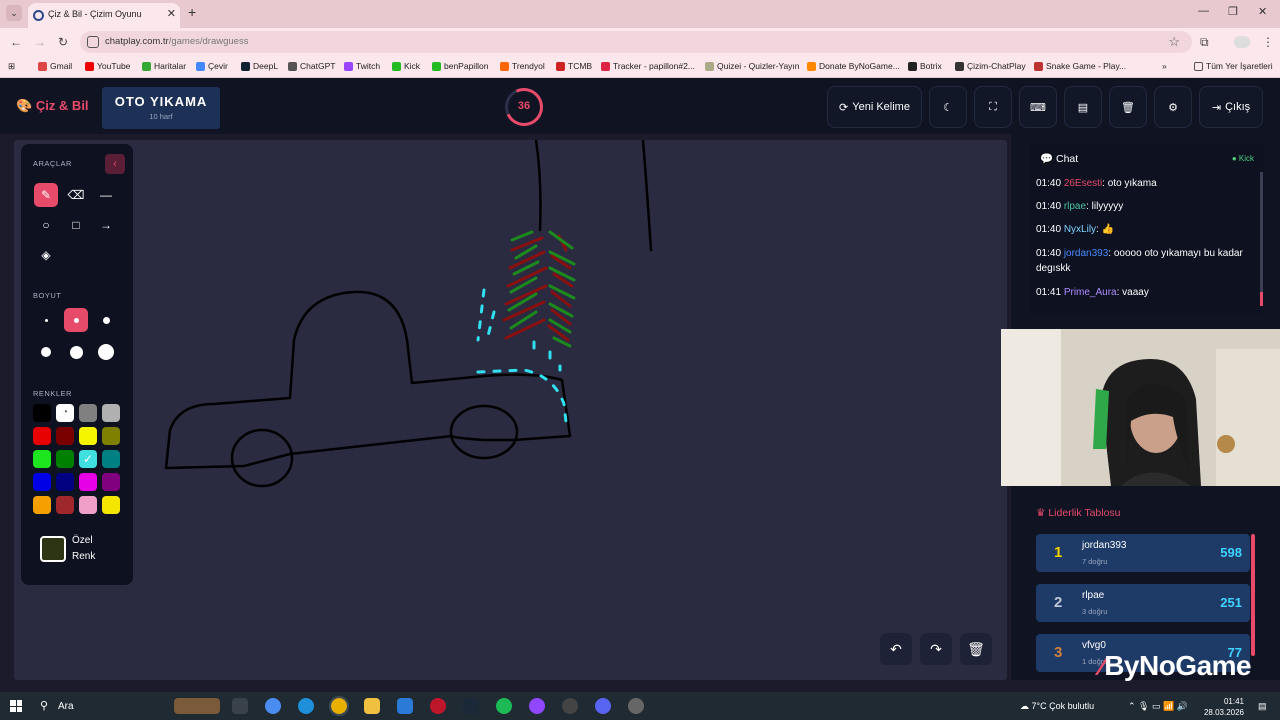 The height and width of the screenshot is (720, 1280). I want to click on opera-icon, so click(438, 706).